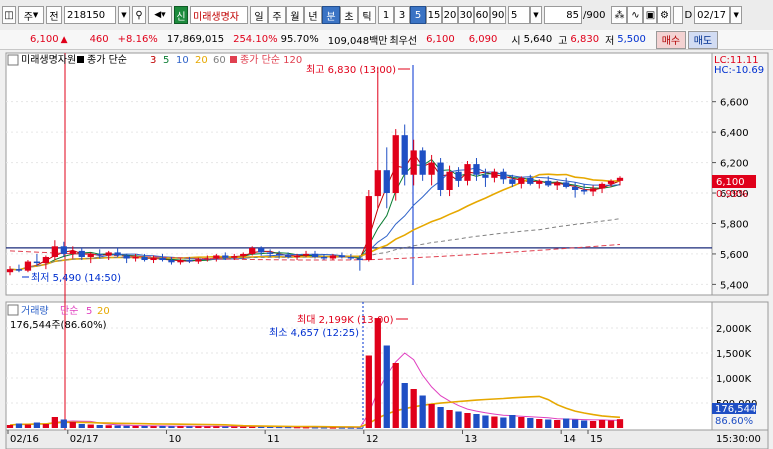 Image resolution: width=773 pixels, height=449 pixels. I want to click on count-max: /900, so click(594, 15).